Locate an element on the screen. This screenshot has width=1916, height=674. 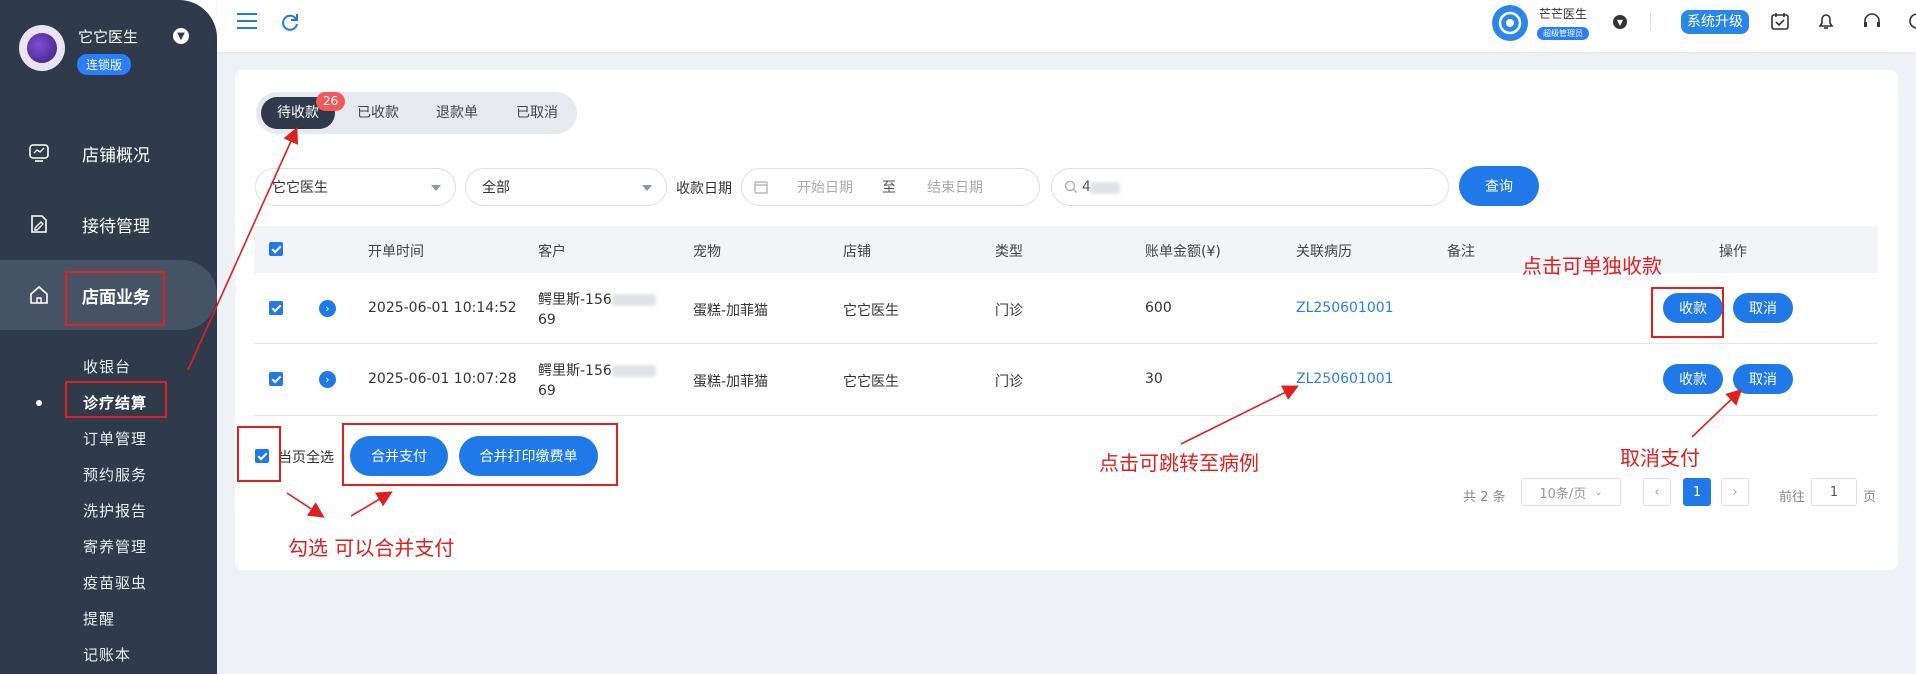
arrow-to-pending-tab is located at coordinates (243, 249).